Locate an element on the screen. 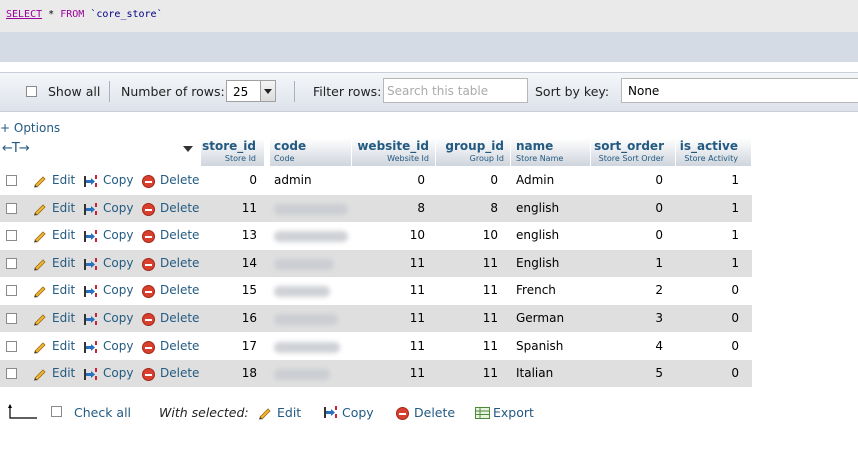  column-arrows-icon: ←T→ is located at coordinates (16, 148).